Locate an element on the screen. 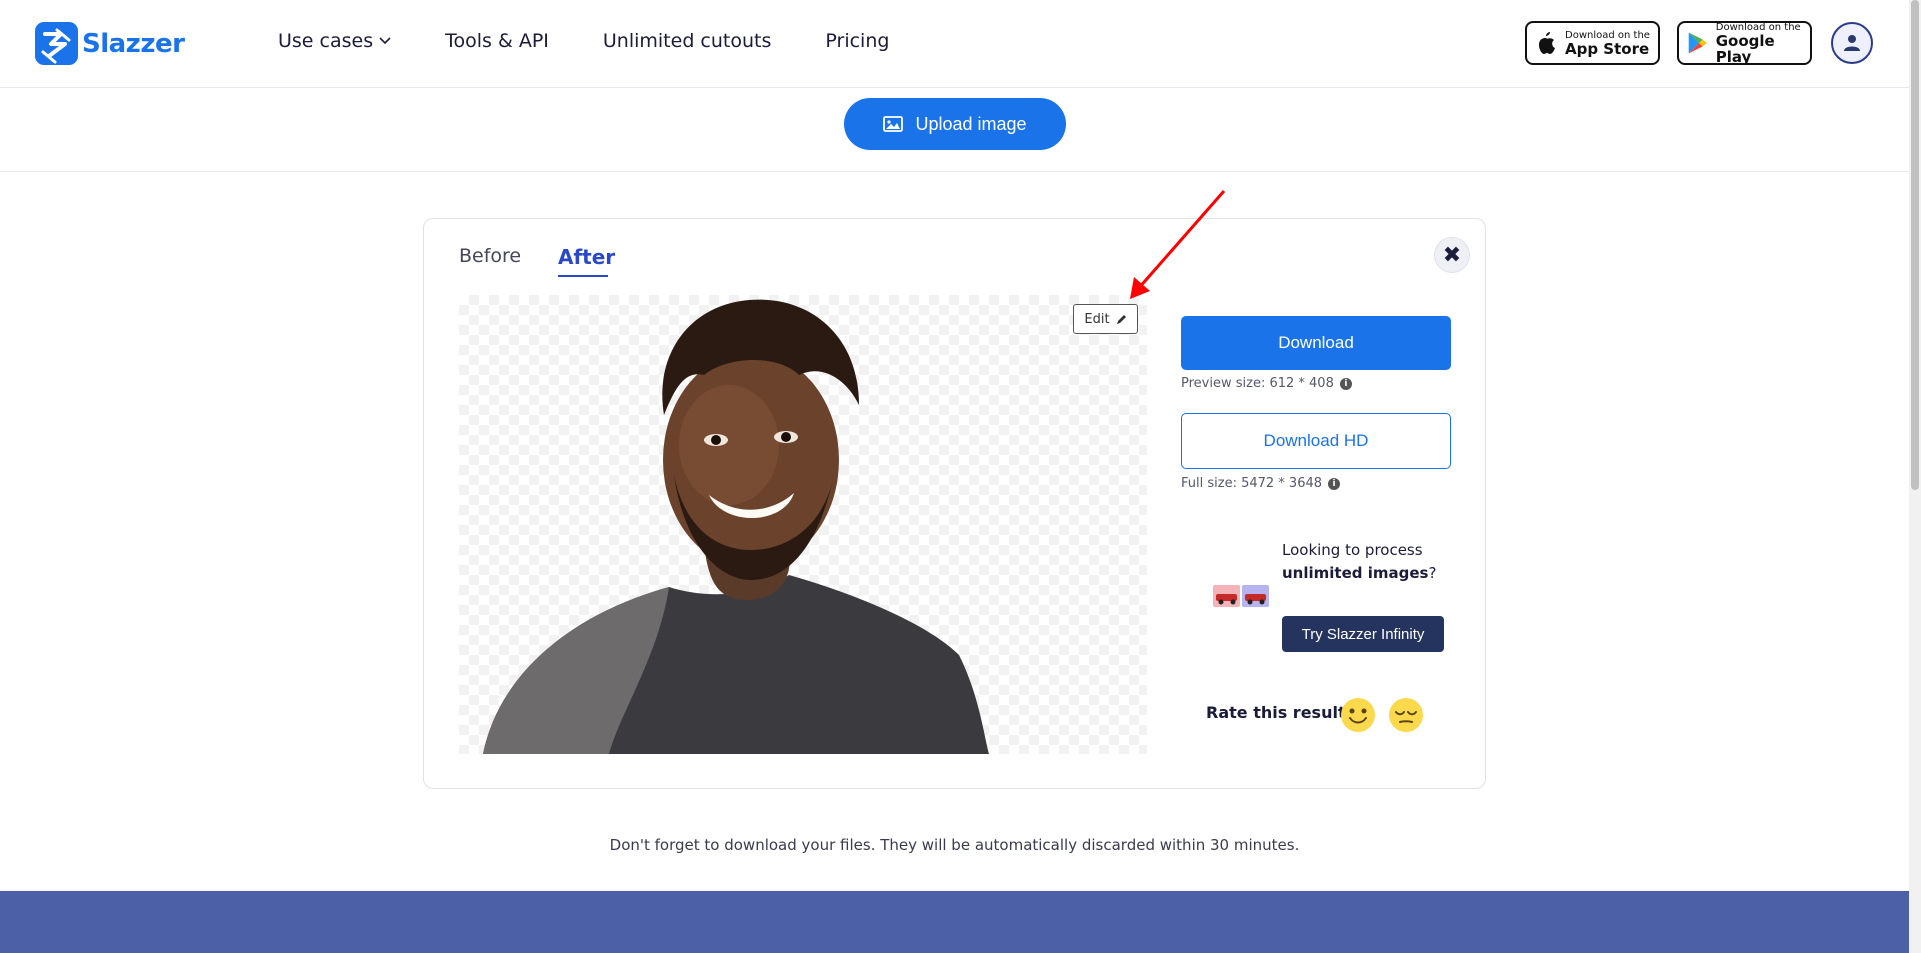 Image resolution: width=1921 pixels, height=953 pixels. google-play-button: Download on the Google Play is located at coordinates (1744, 43).